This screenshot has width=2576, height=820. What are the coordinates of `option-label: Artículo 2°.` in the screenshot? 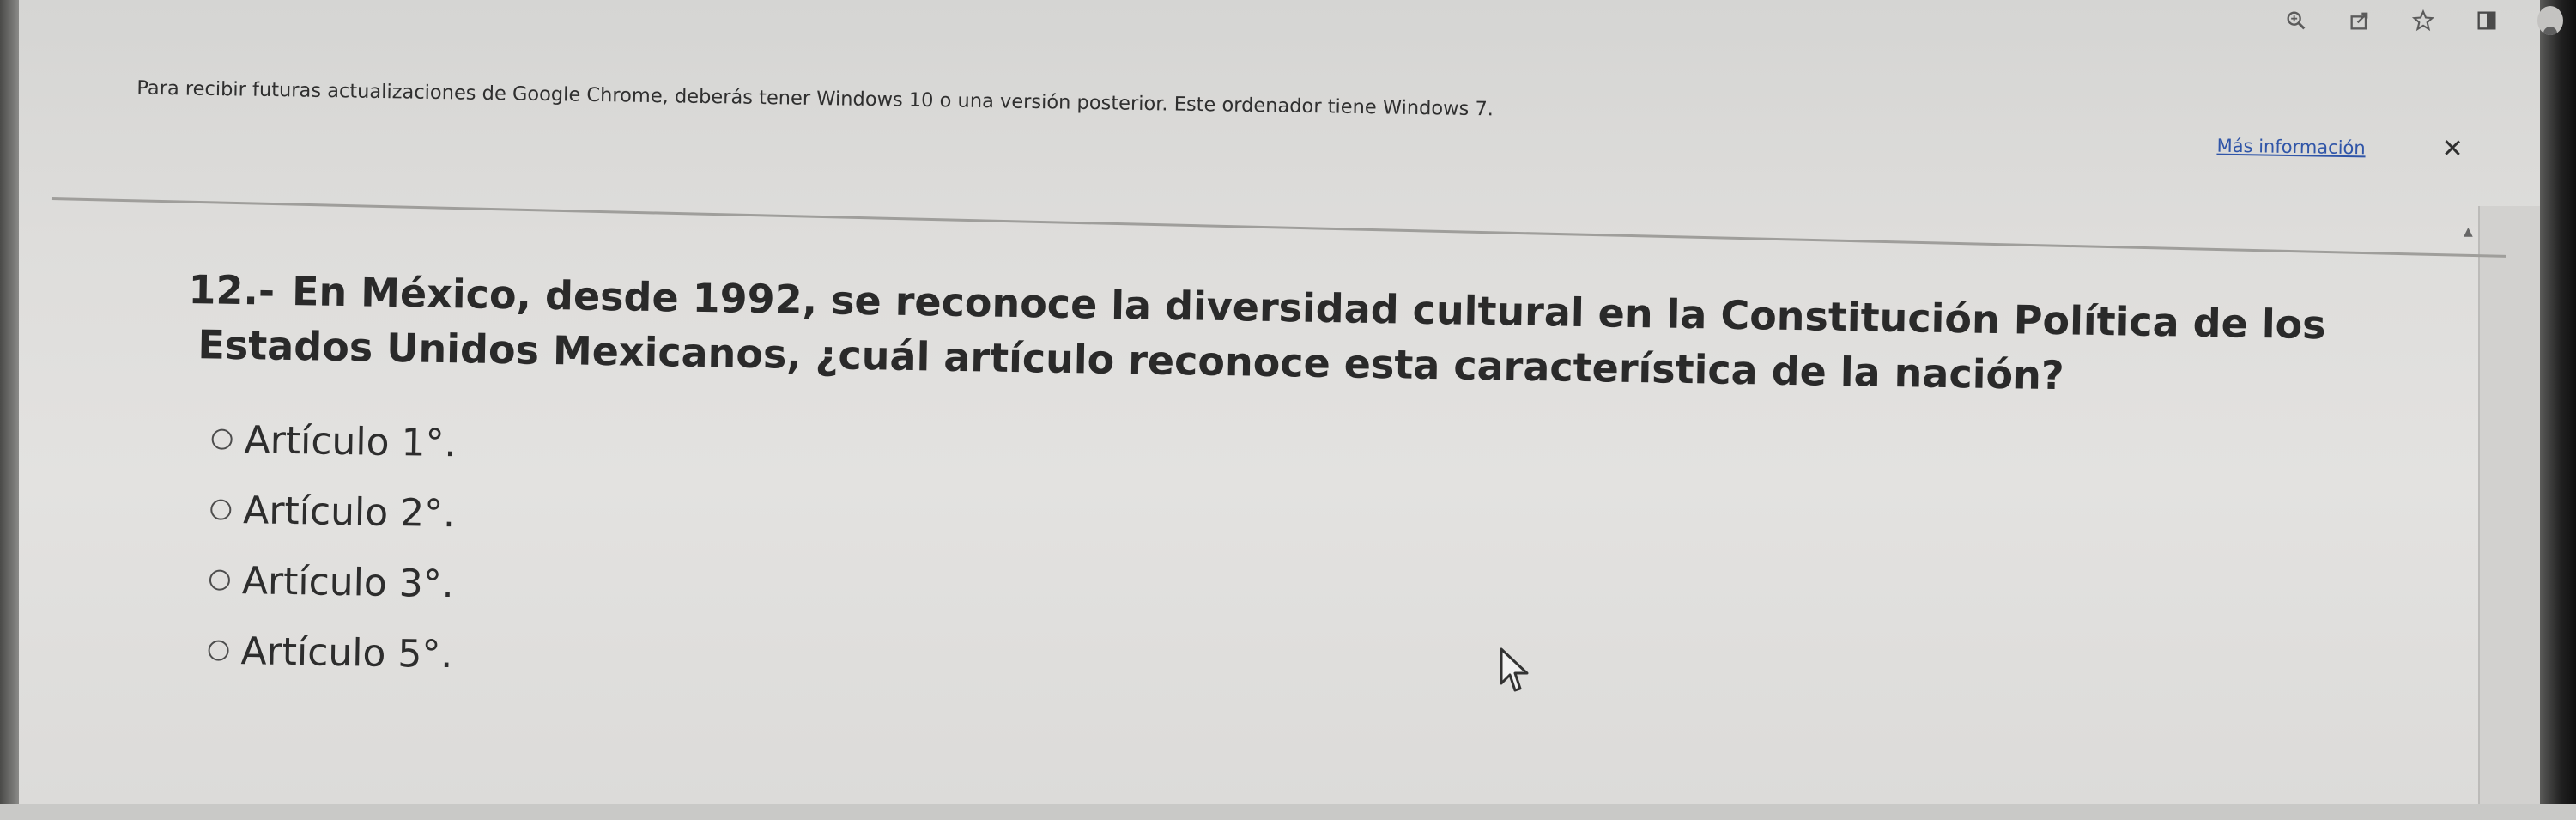 It's located at (349, 512).